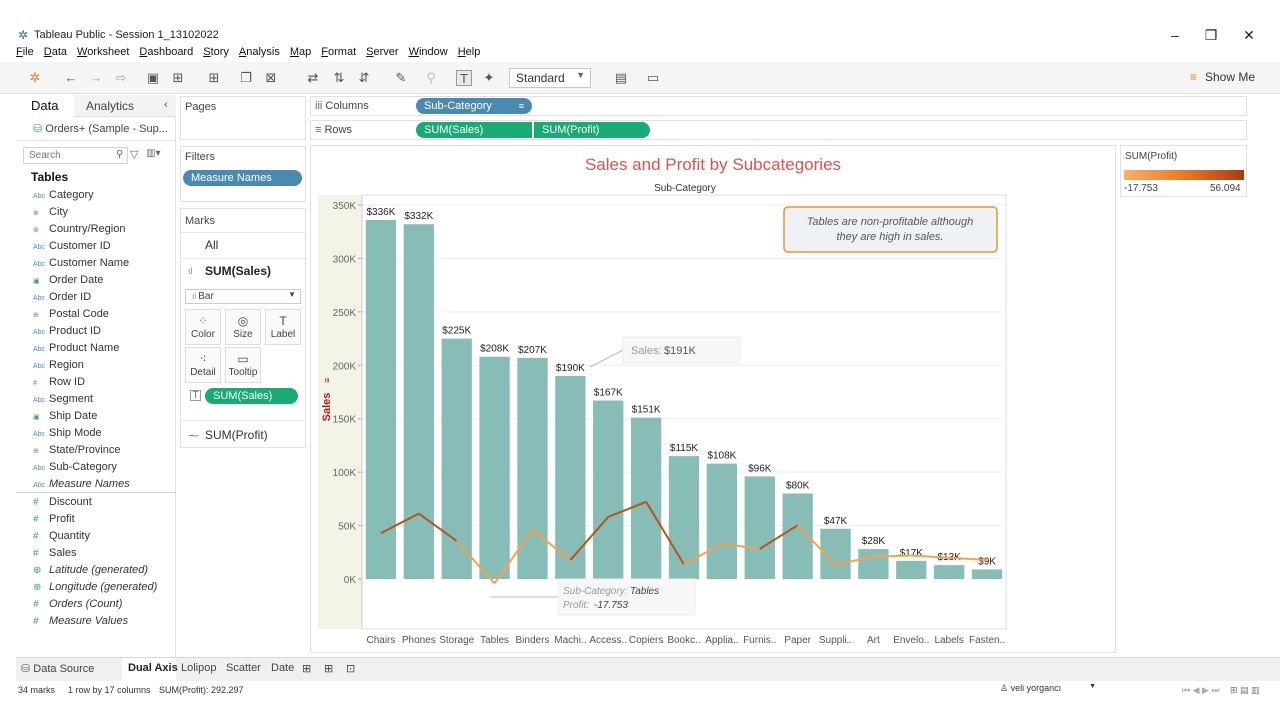 This screenshot has width=1280, height=720. What do you see at coordinates (464, 78) in the screenshot?
I see `show-labels-icon: T` at bounding box center [464, 78].